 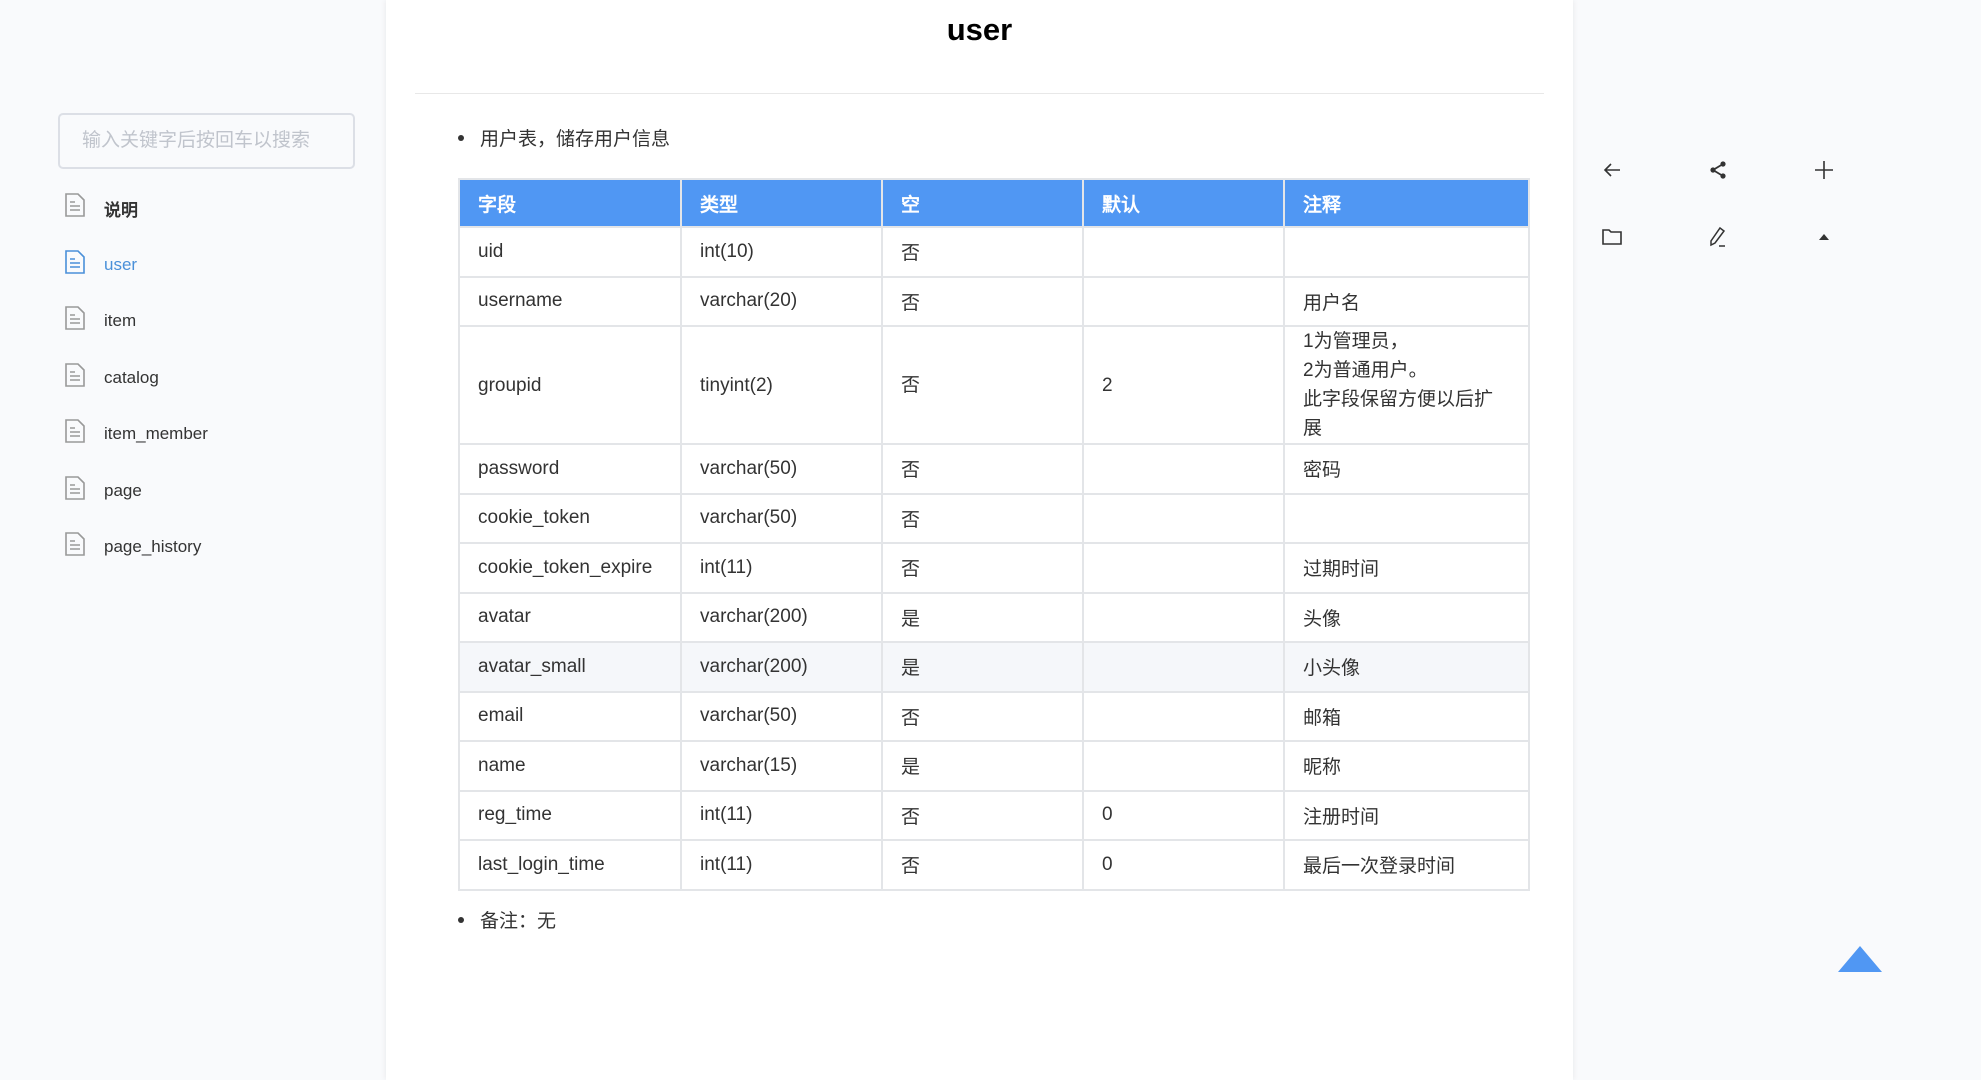 I want to click on cell-comment: 用户名, so click(x=1406, y=301).